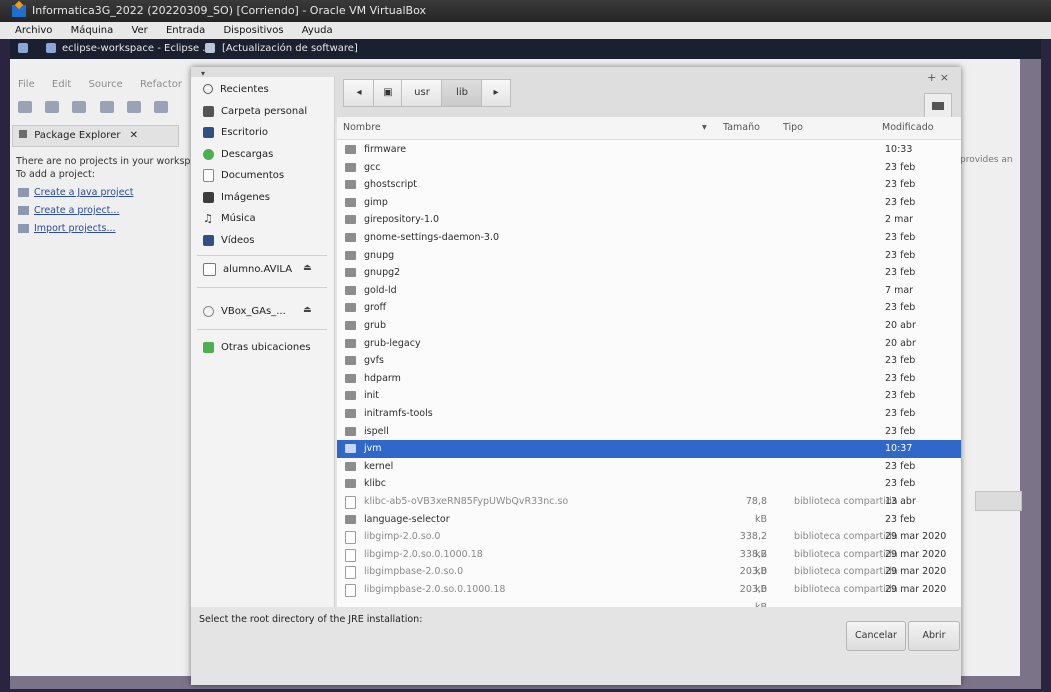 The width and height of the screenshot is (1051, 692). Describe the element at coordinates (422, 93) in the screenshot. I see `path-usr-button: usr` at that location.